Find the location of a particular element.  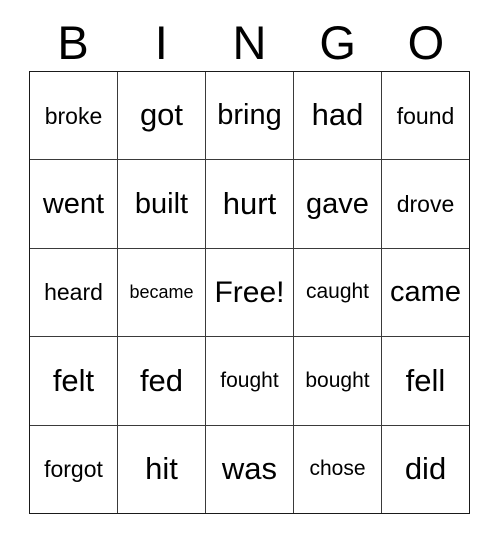

bingo-cell-label: bring is located at coordinates (249, 115).